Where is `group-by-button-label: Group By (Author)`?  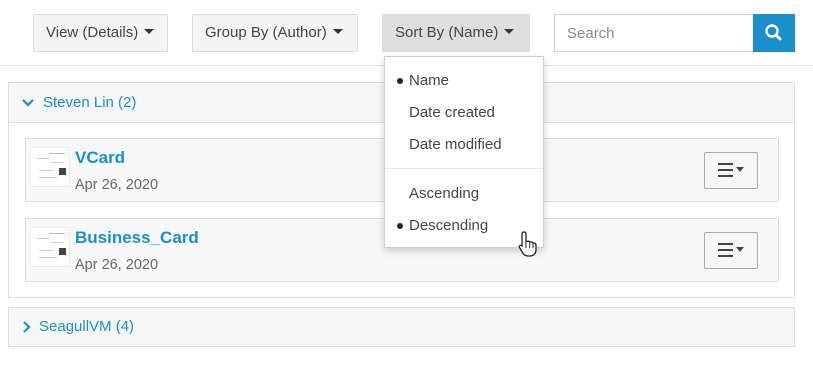
group-by-button-label: Group By (Author) is located at coordinates (266, 32).